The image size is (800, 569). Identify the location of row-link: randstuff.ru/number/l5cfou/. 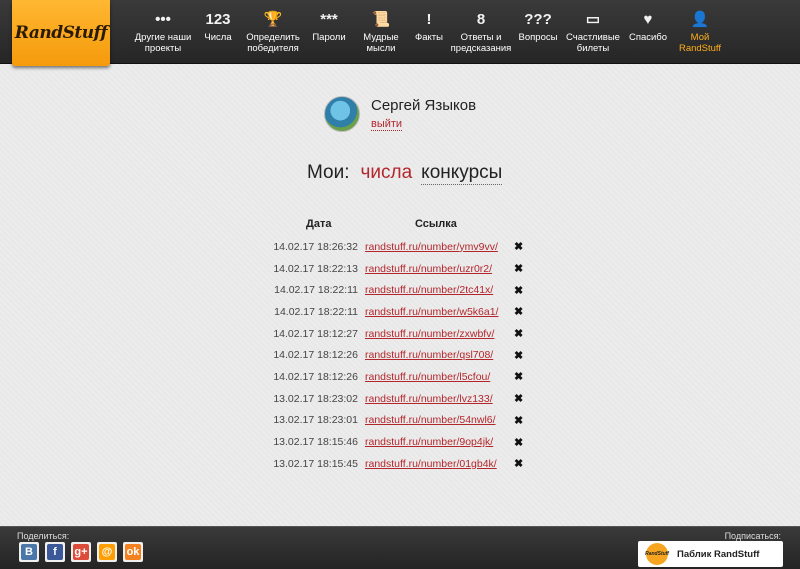
(438, 377).